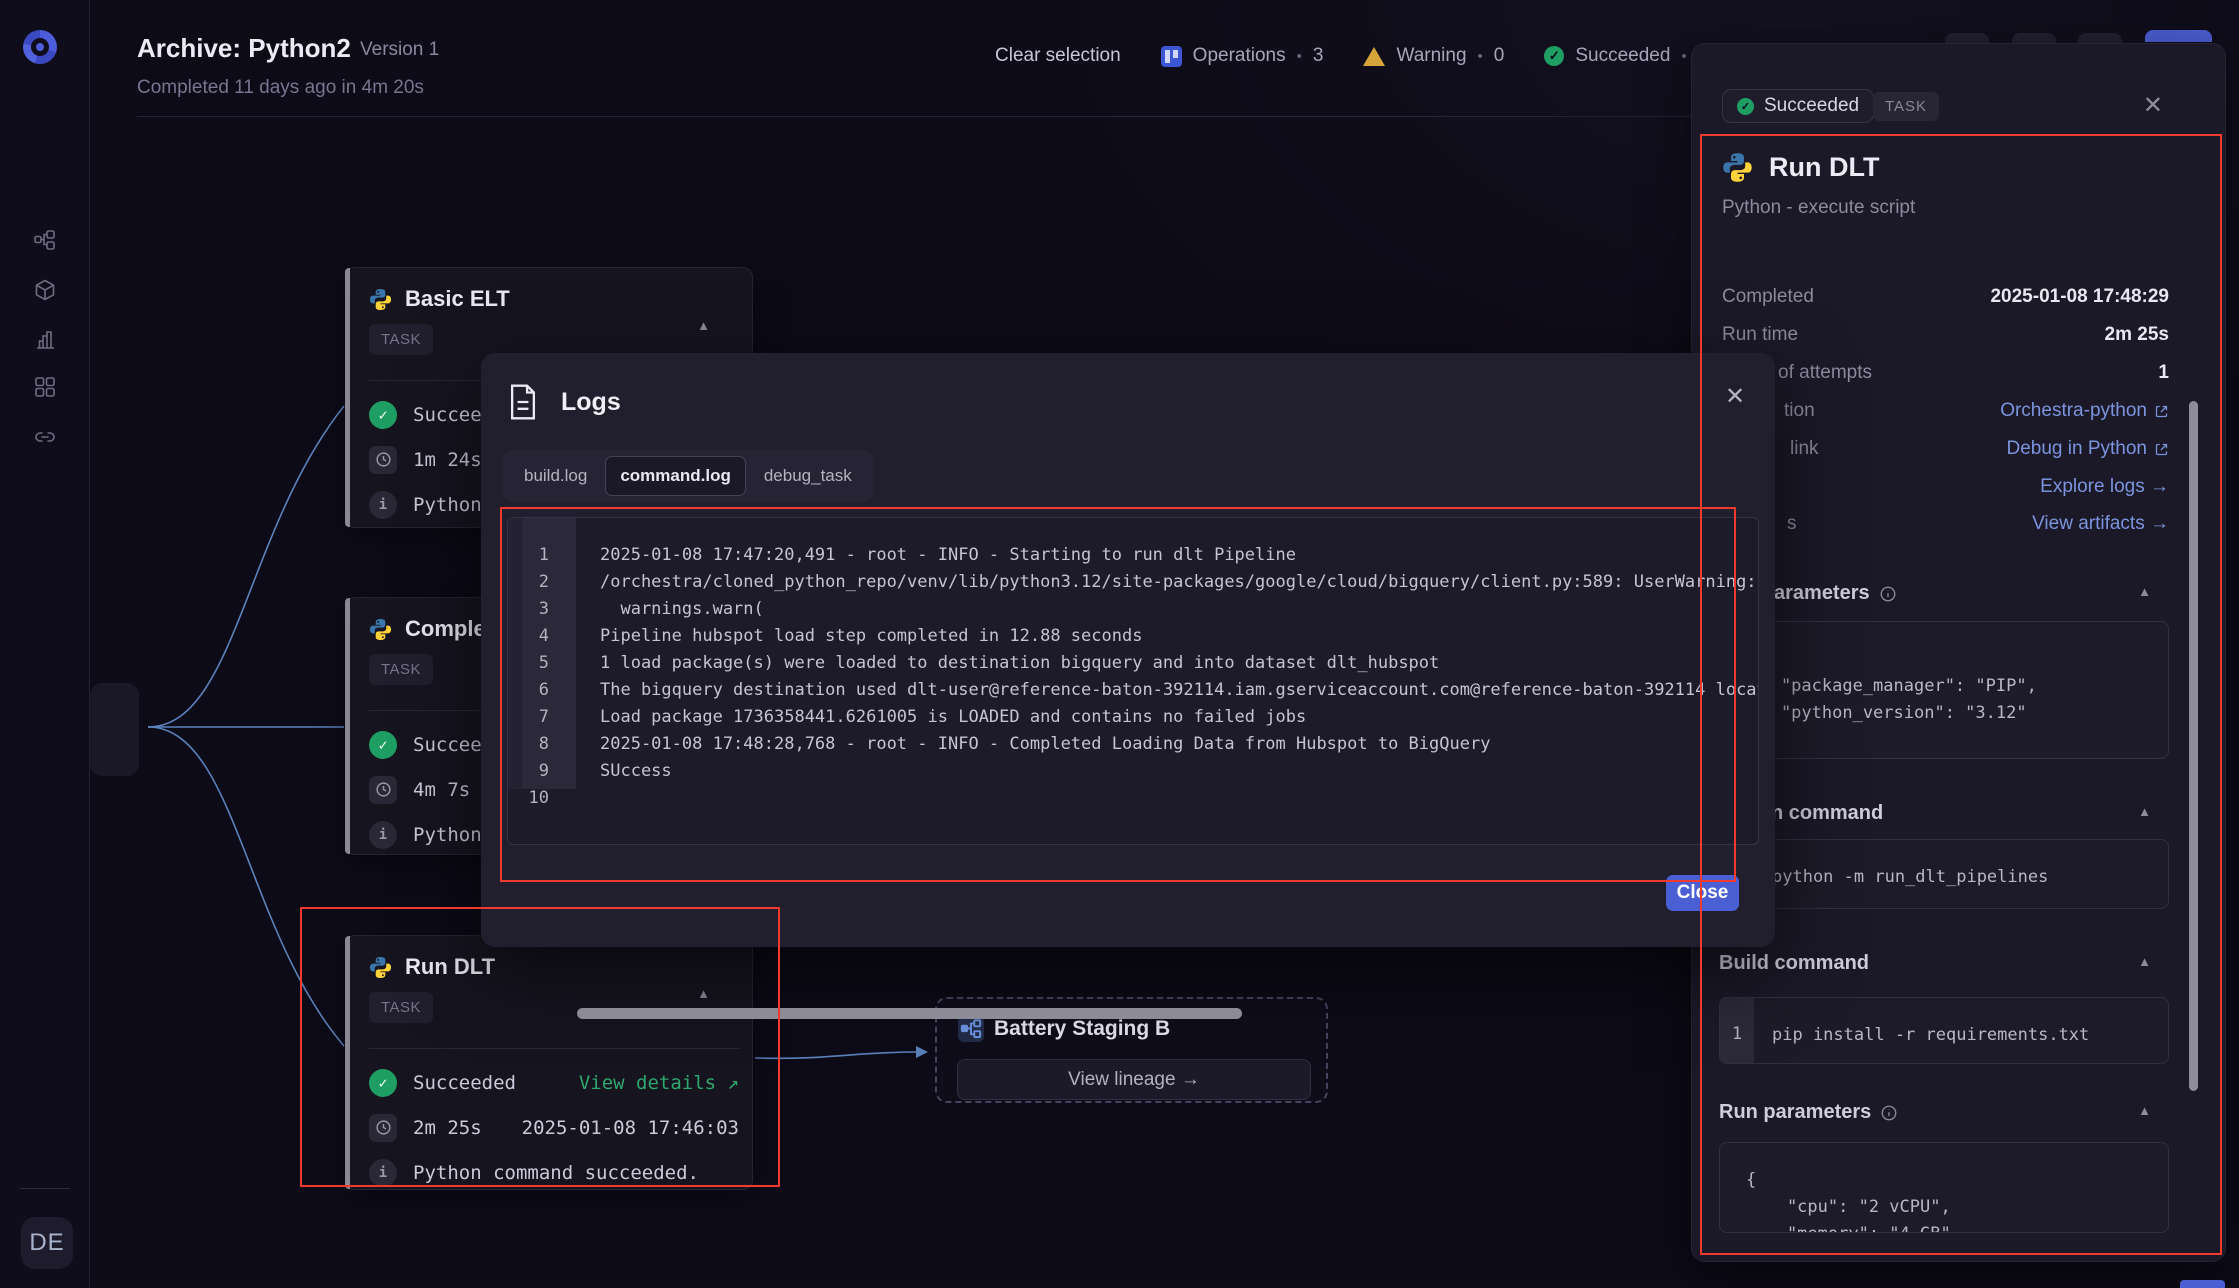 This screenshot has width=2239, height=1288. What do you see at coordinates (45, 339) in the screenshot?
I see `chart-icon` at bounding box center [45, 339].